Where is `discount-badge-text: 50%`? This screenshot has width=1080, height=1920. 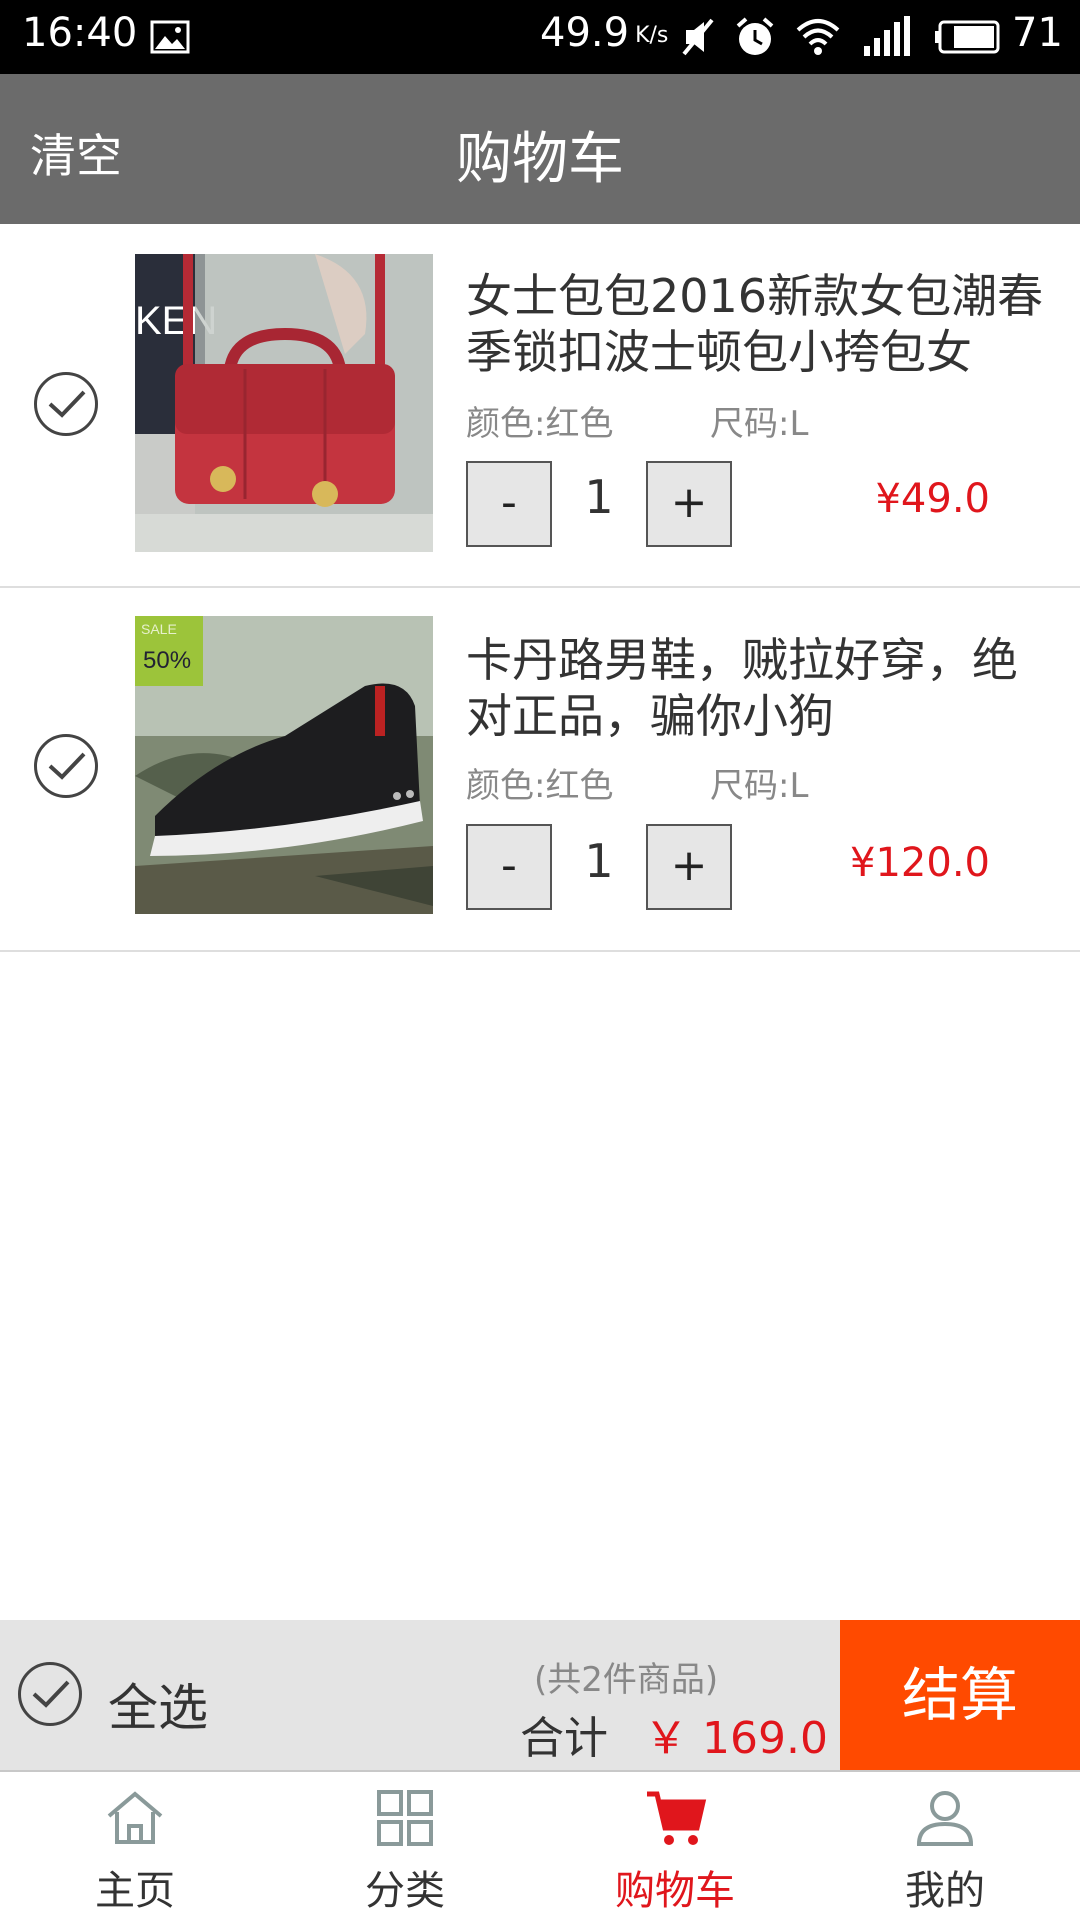 discount-badge-text: 50% is located at coordinates (167, 660).